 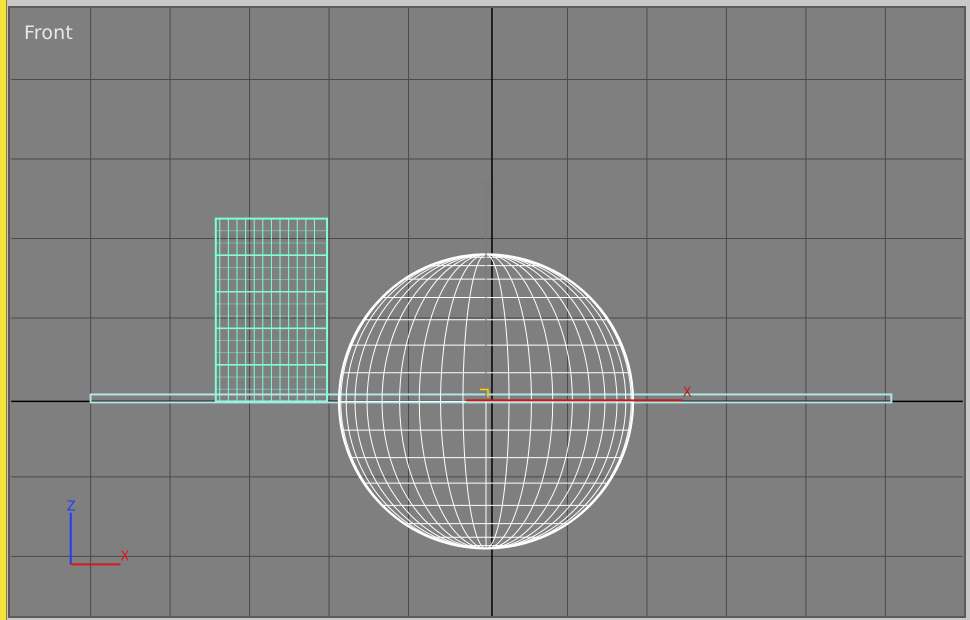 What do you see at coordinates (687, 392) in the screenshot?
I see `gizmo-x-label: X` at bounding box center [687, 392].